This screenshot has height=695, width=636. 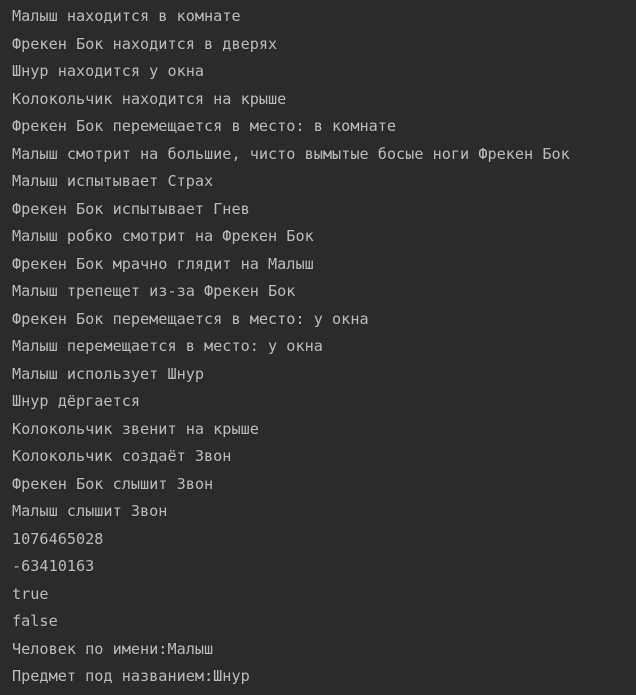 What do you see at coordinates (113, 181) in the screenshot?
I see `console-line: Малыш испытывает Страх` at bounding box center [113, 181].